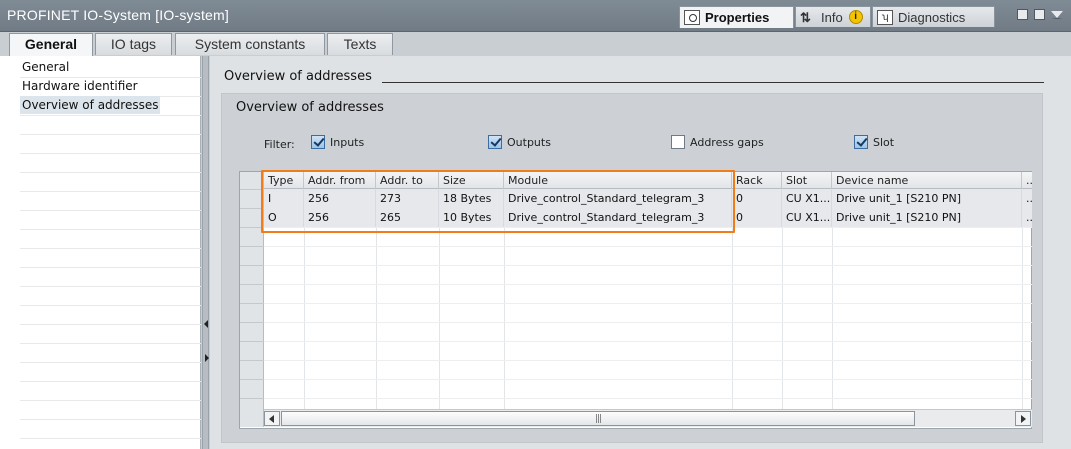 The width and height of the screenshot is (1071, 449). Describe the element at coordinates (807, 180) in the screenshot. I see `column-header-slot: Slot` at that location.